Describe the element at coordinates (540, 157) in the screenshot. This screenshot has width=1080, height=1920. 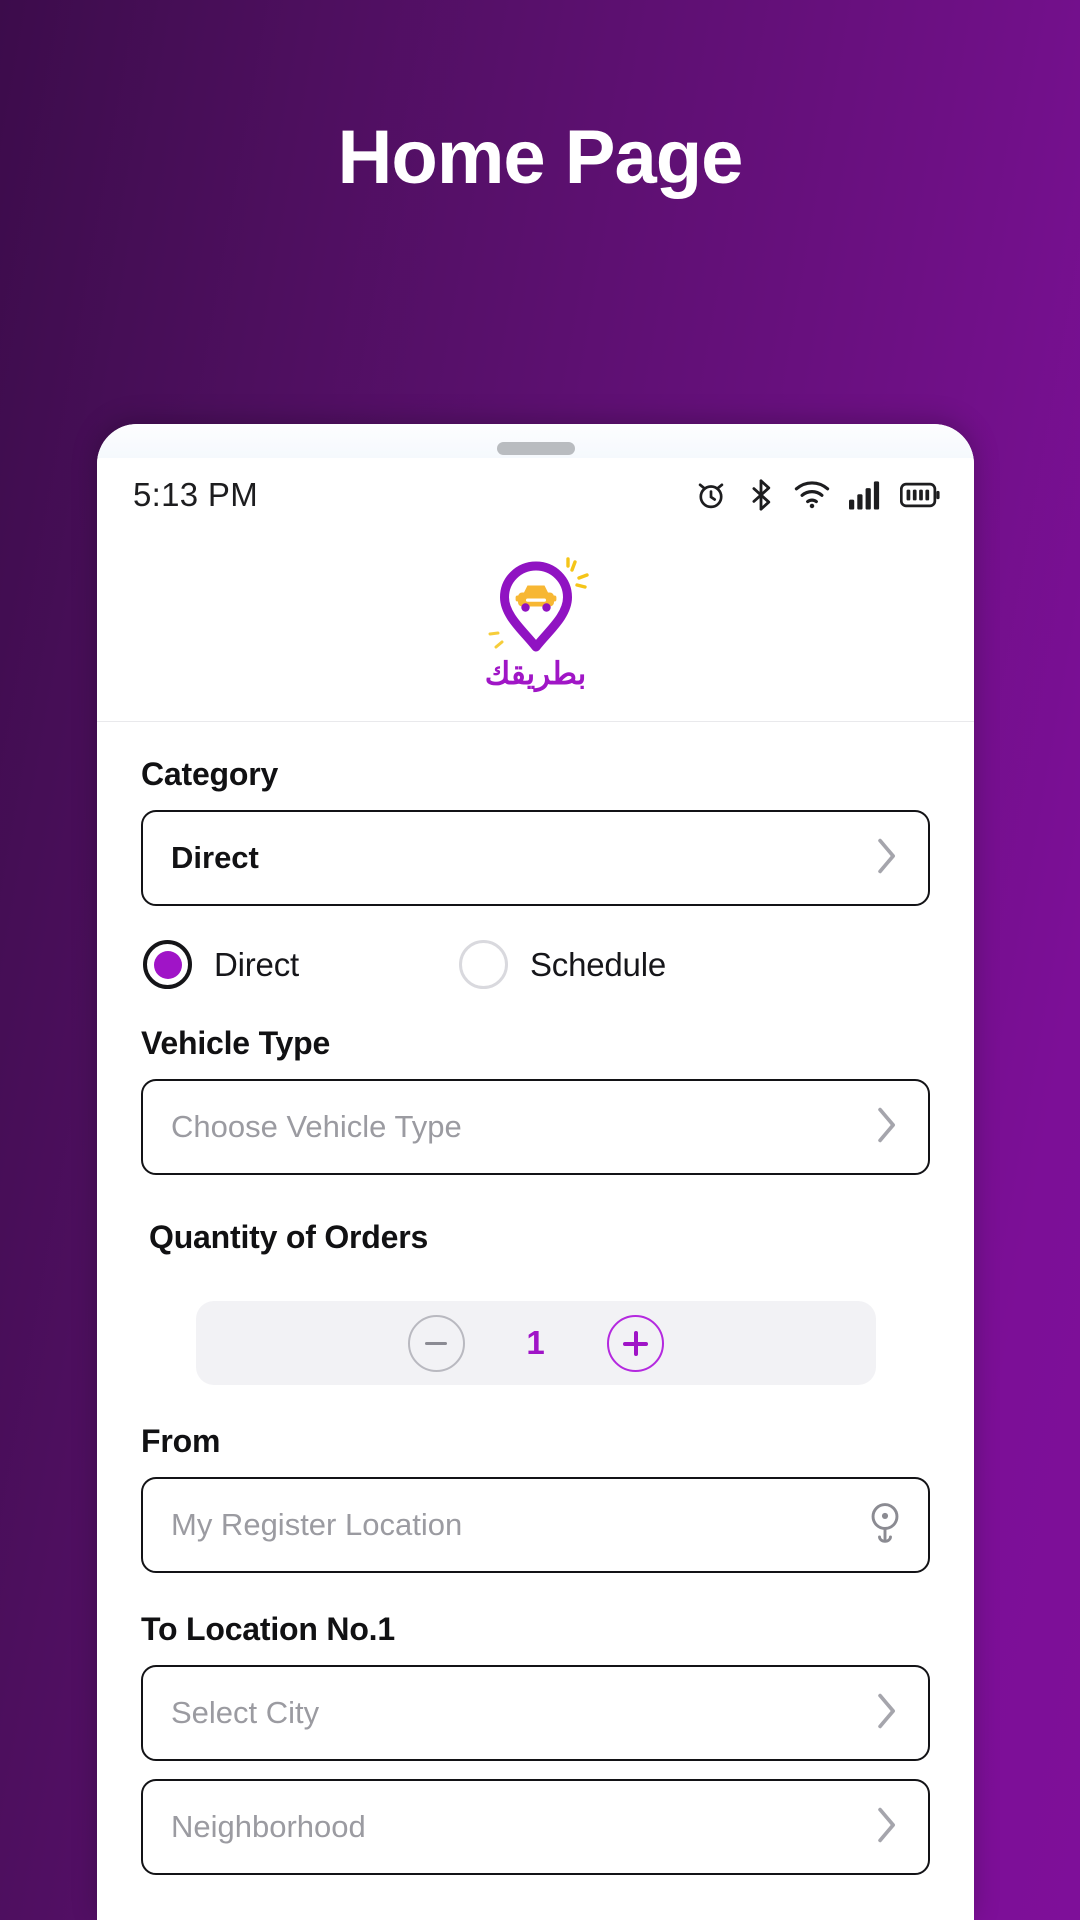
I see `page-title: Home Page` at that location.